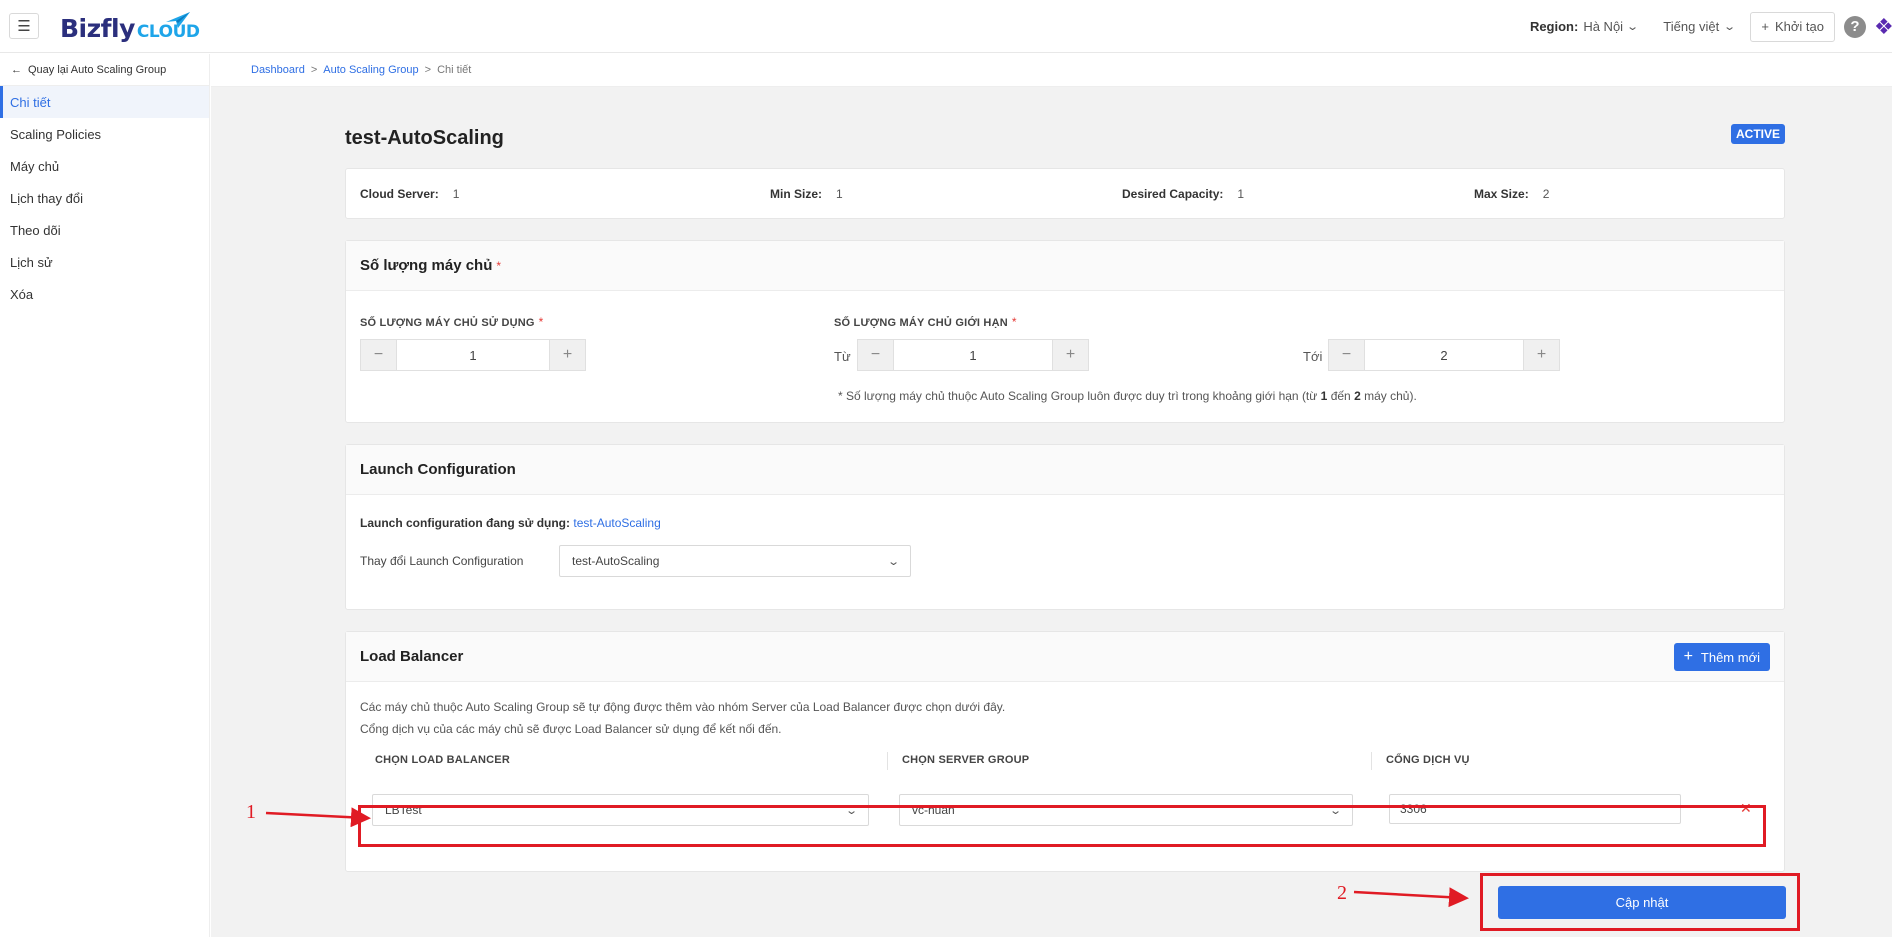 This screenshot has width=1892, height=937. What do you see at coordinates (867, 857) in the screenshot?
I see `annotation-arrows` at bounding box center [867, 857].